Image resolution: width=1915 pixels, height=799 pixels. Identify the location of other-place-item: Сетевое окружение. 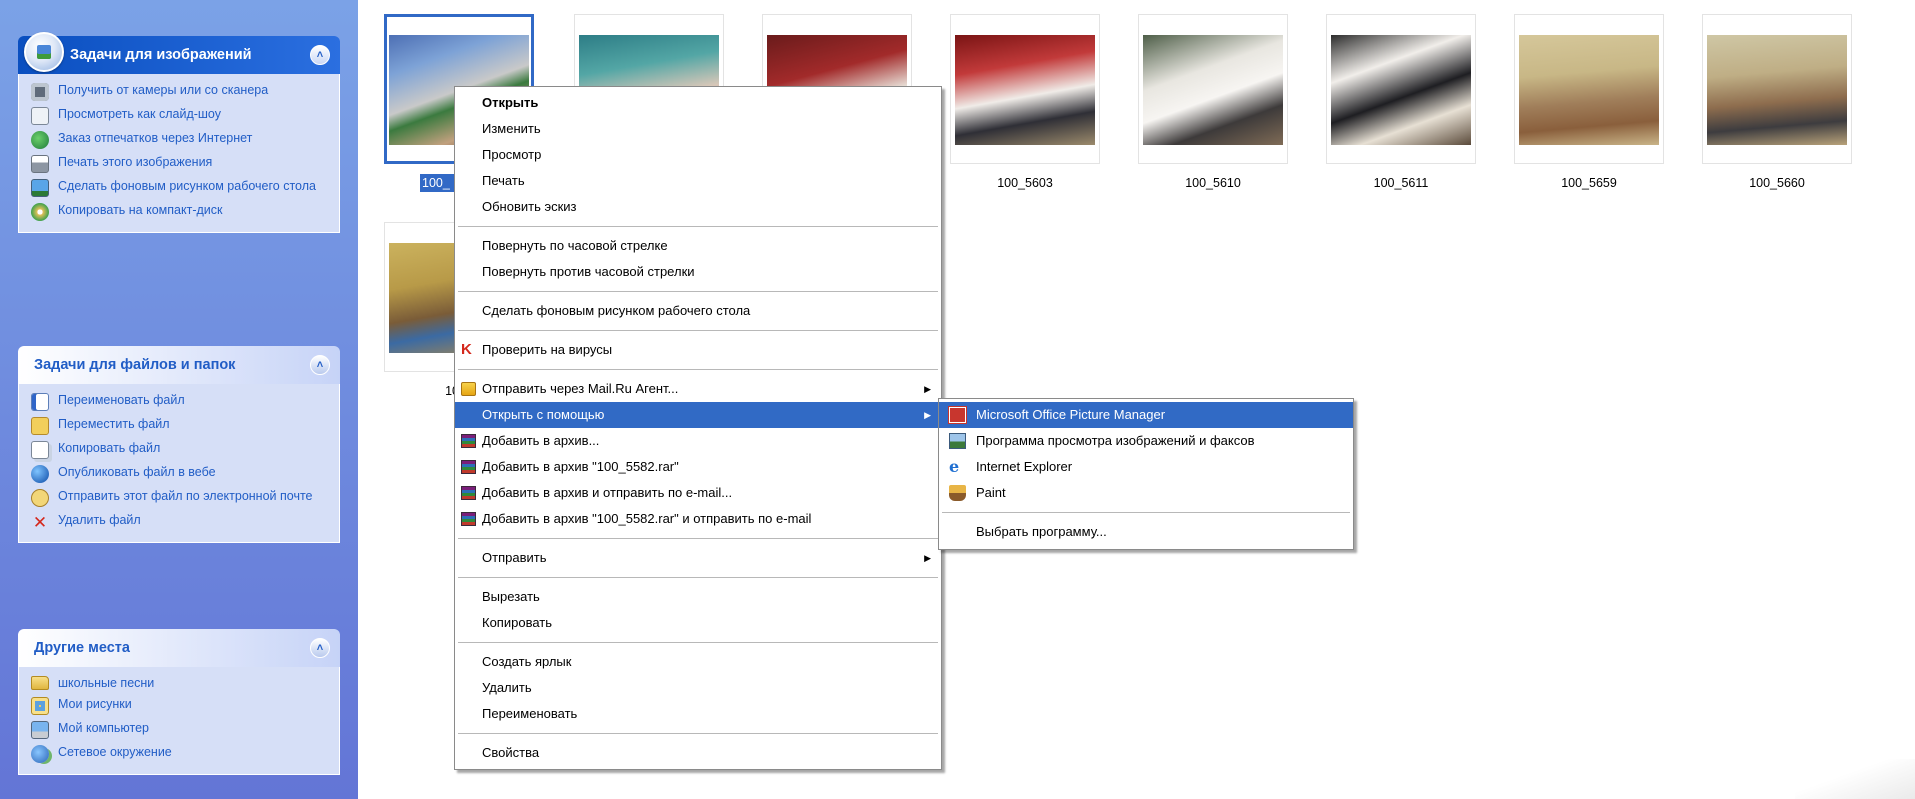
(180, 754).